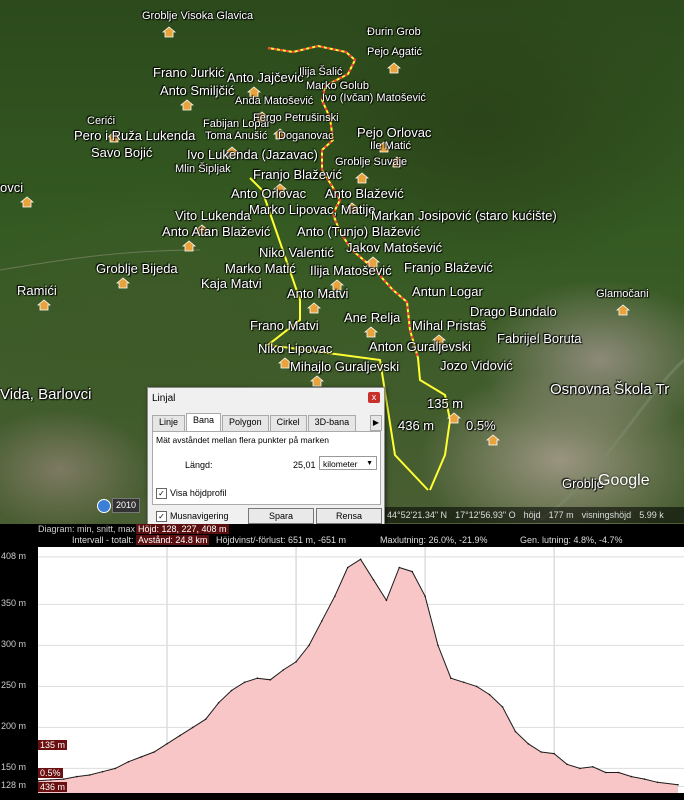 The height and width of the screenshot is (800, 684). I want to click on clear-button: Rensa, so click(349, 516).